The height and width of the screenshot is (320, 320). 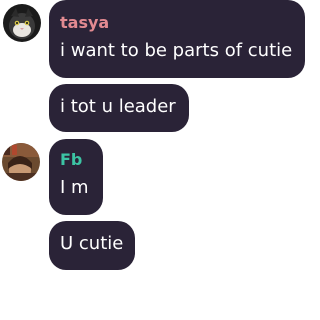 I want to click on message-bubble: i tot u leader, so click(x=119, y=108).